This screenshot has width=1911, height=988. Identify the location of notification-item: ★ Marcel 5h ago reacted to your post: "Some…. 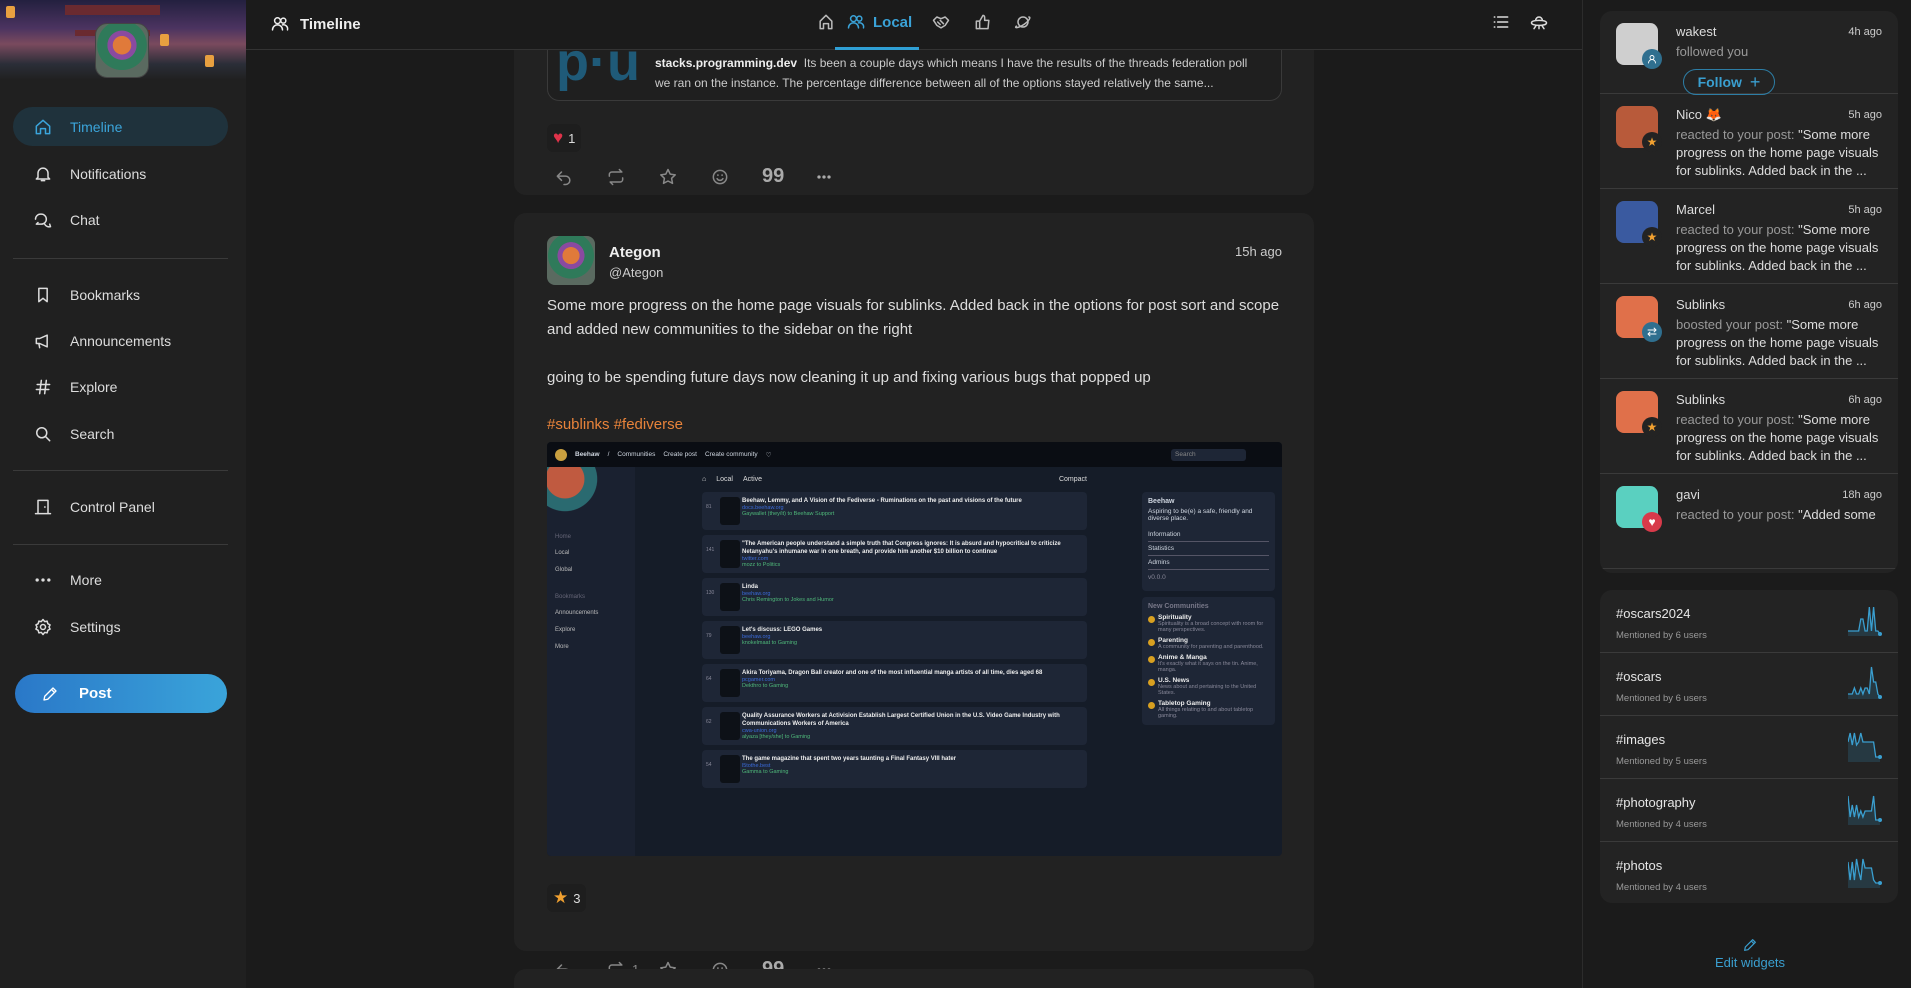
(1749, 236).